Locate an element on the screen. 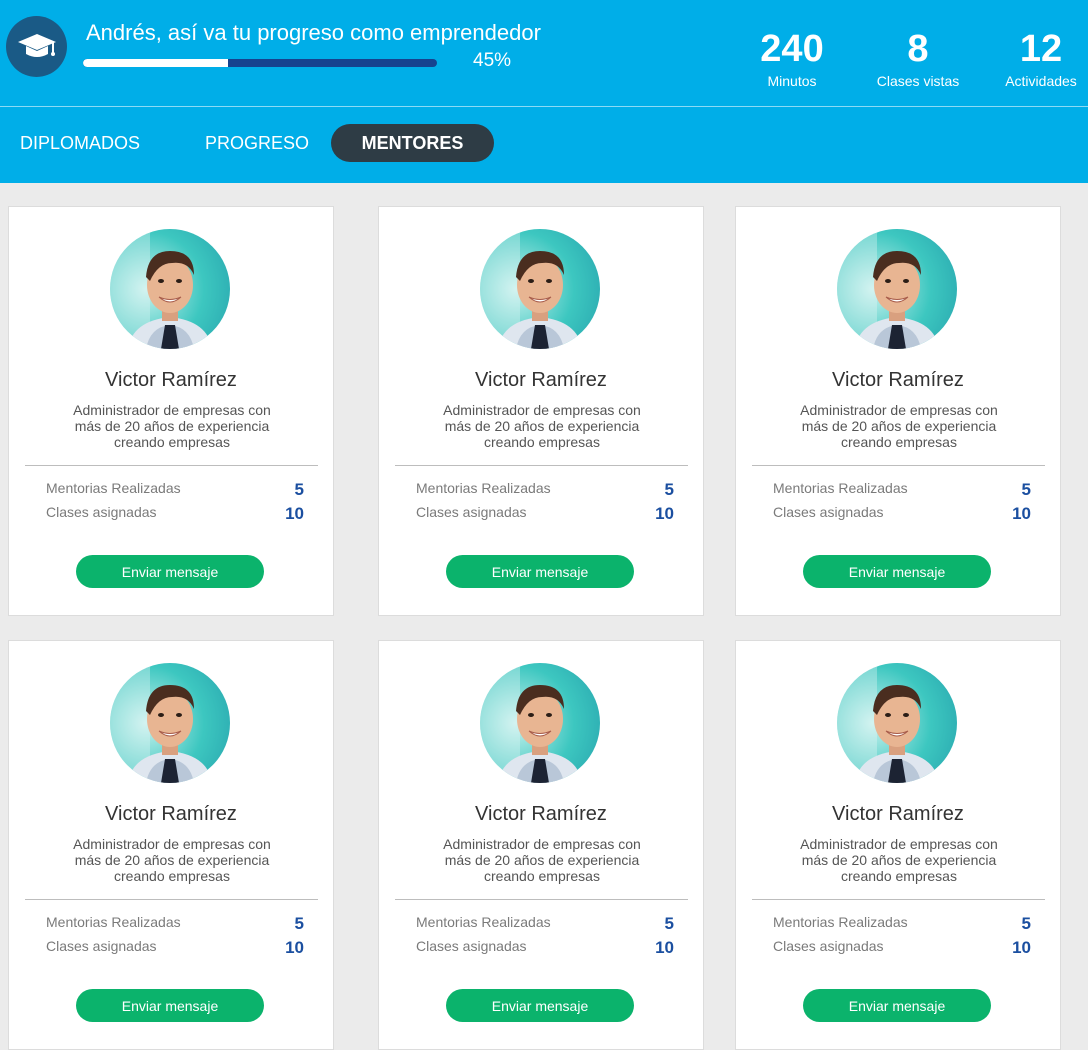 This screenshot has height=1050, width=1088. stat-clases-vistas: 8 Clases vistas is located at coordinates (918, 58).